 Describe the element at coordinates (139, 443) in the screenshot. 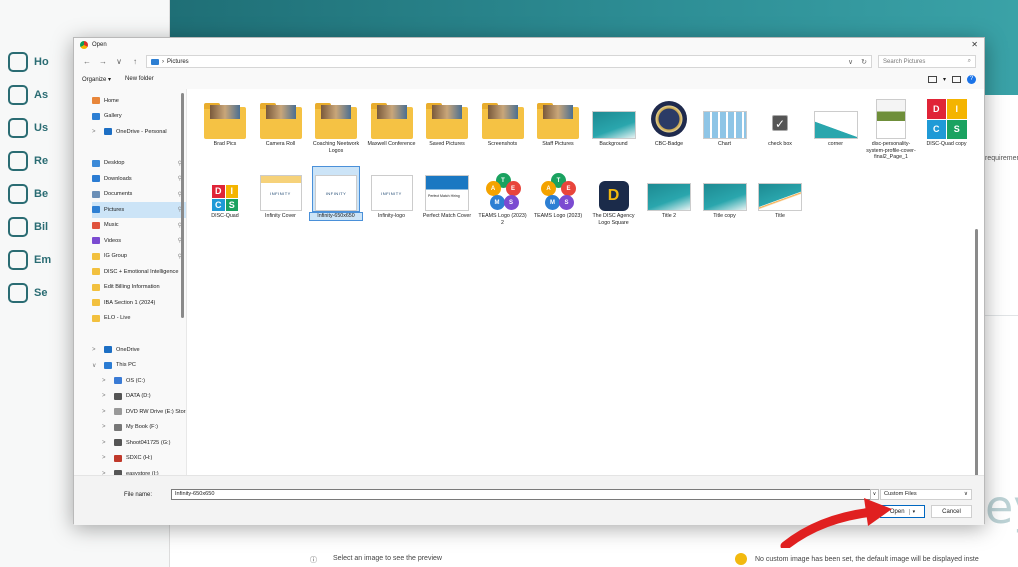

I see `sidebar-item-shoot041725-g: > Shoot041725 (G:)` at that location.